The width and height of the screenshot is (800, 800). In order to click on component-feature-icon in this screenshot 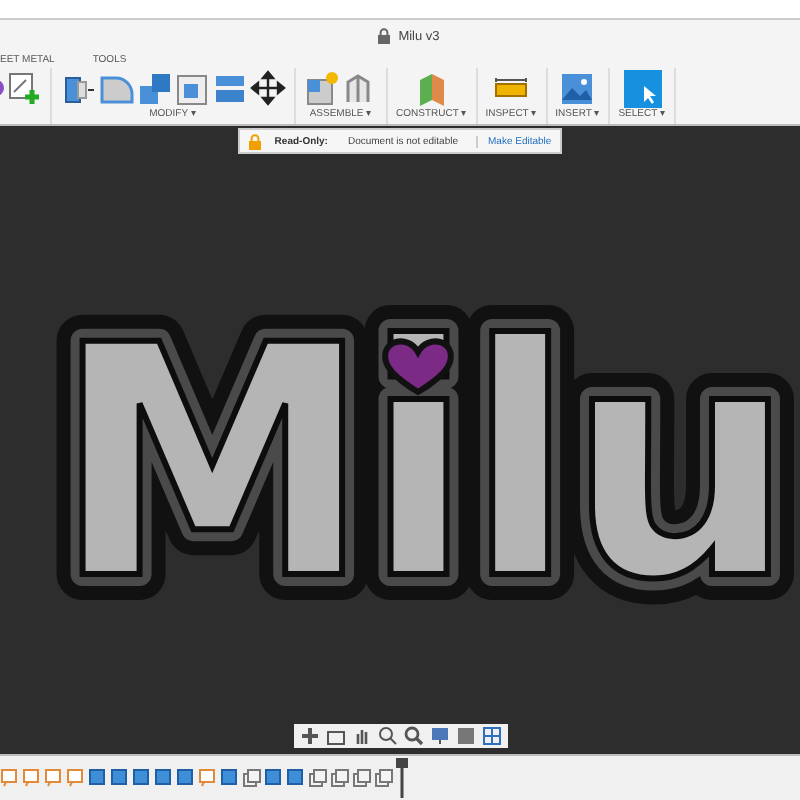, I will do `click(252, 778)`.